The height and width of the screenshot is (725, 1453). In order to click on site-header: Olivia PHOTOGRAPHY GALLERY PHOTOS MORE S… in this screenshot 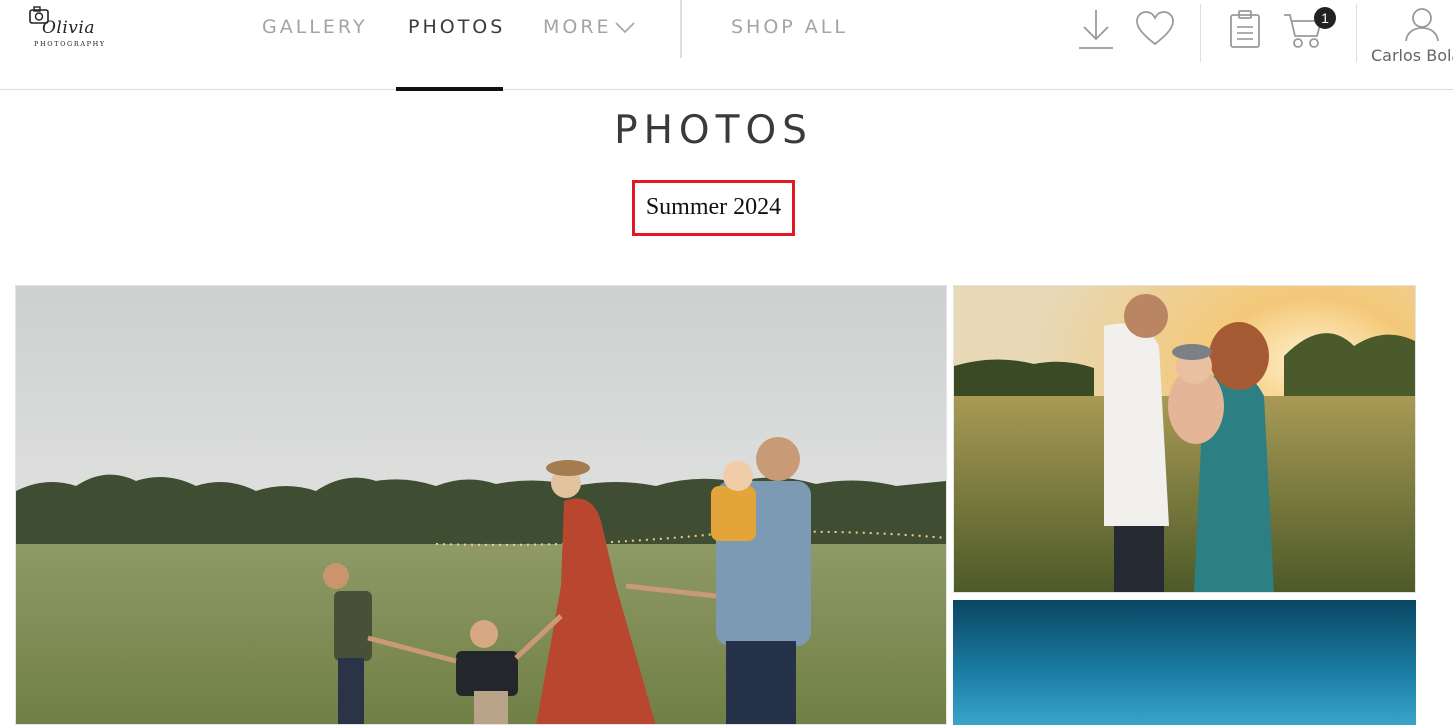, I will do `click(726, 45)`.